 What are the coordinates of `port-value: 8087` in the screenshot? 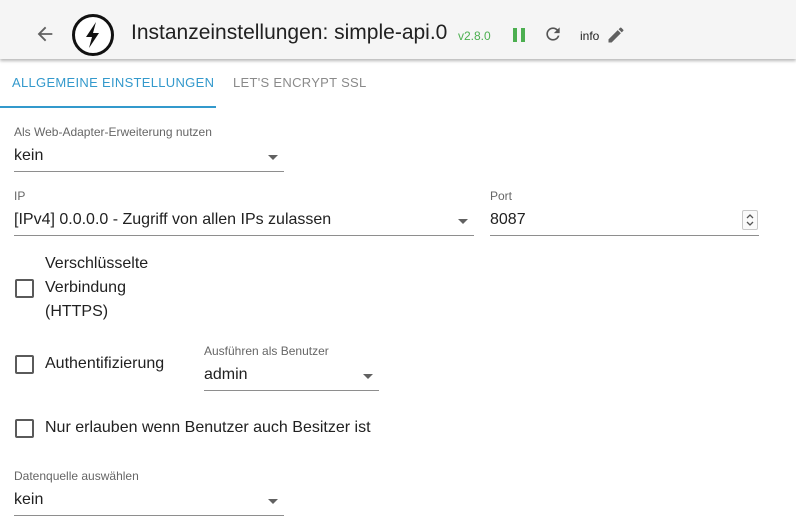 It's located at (508, 219).